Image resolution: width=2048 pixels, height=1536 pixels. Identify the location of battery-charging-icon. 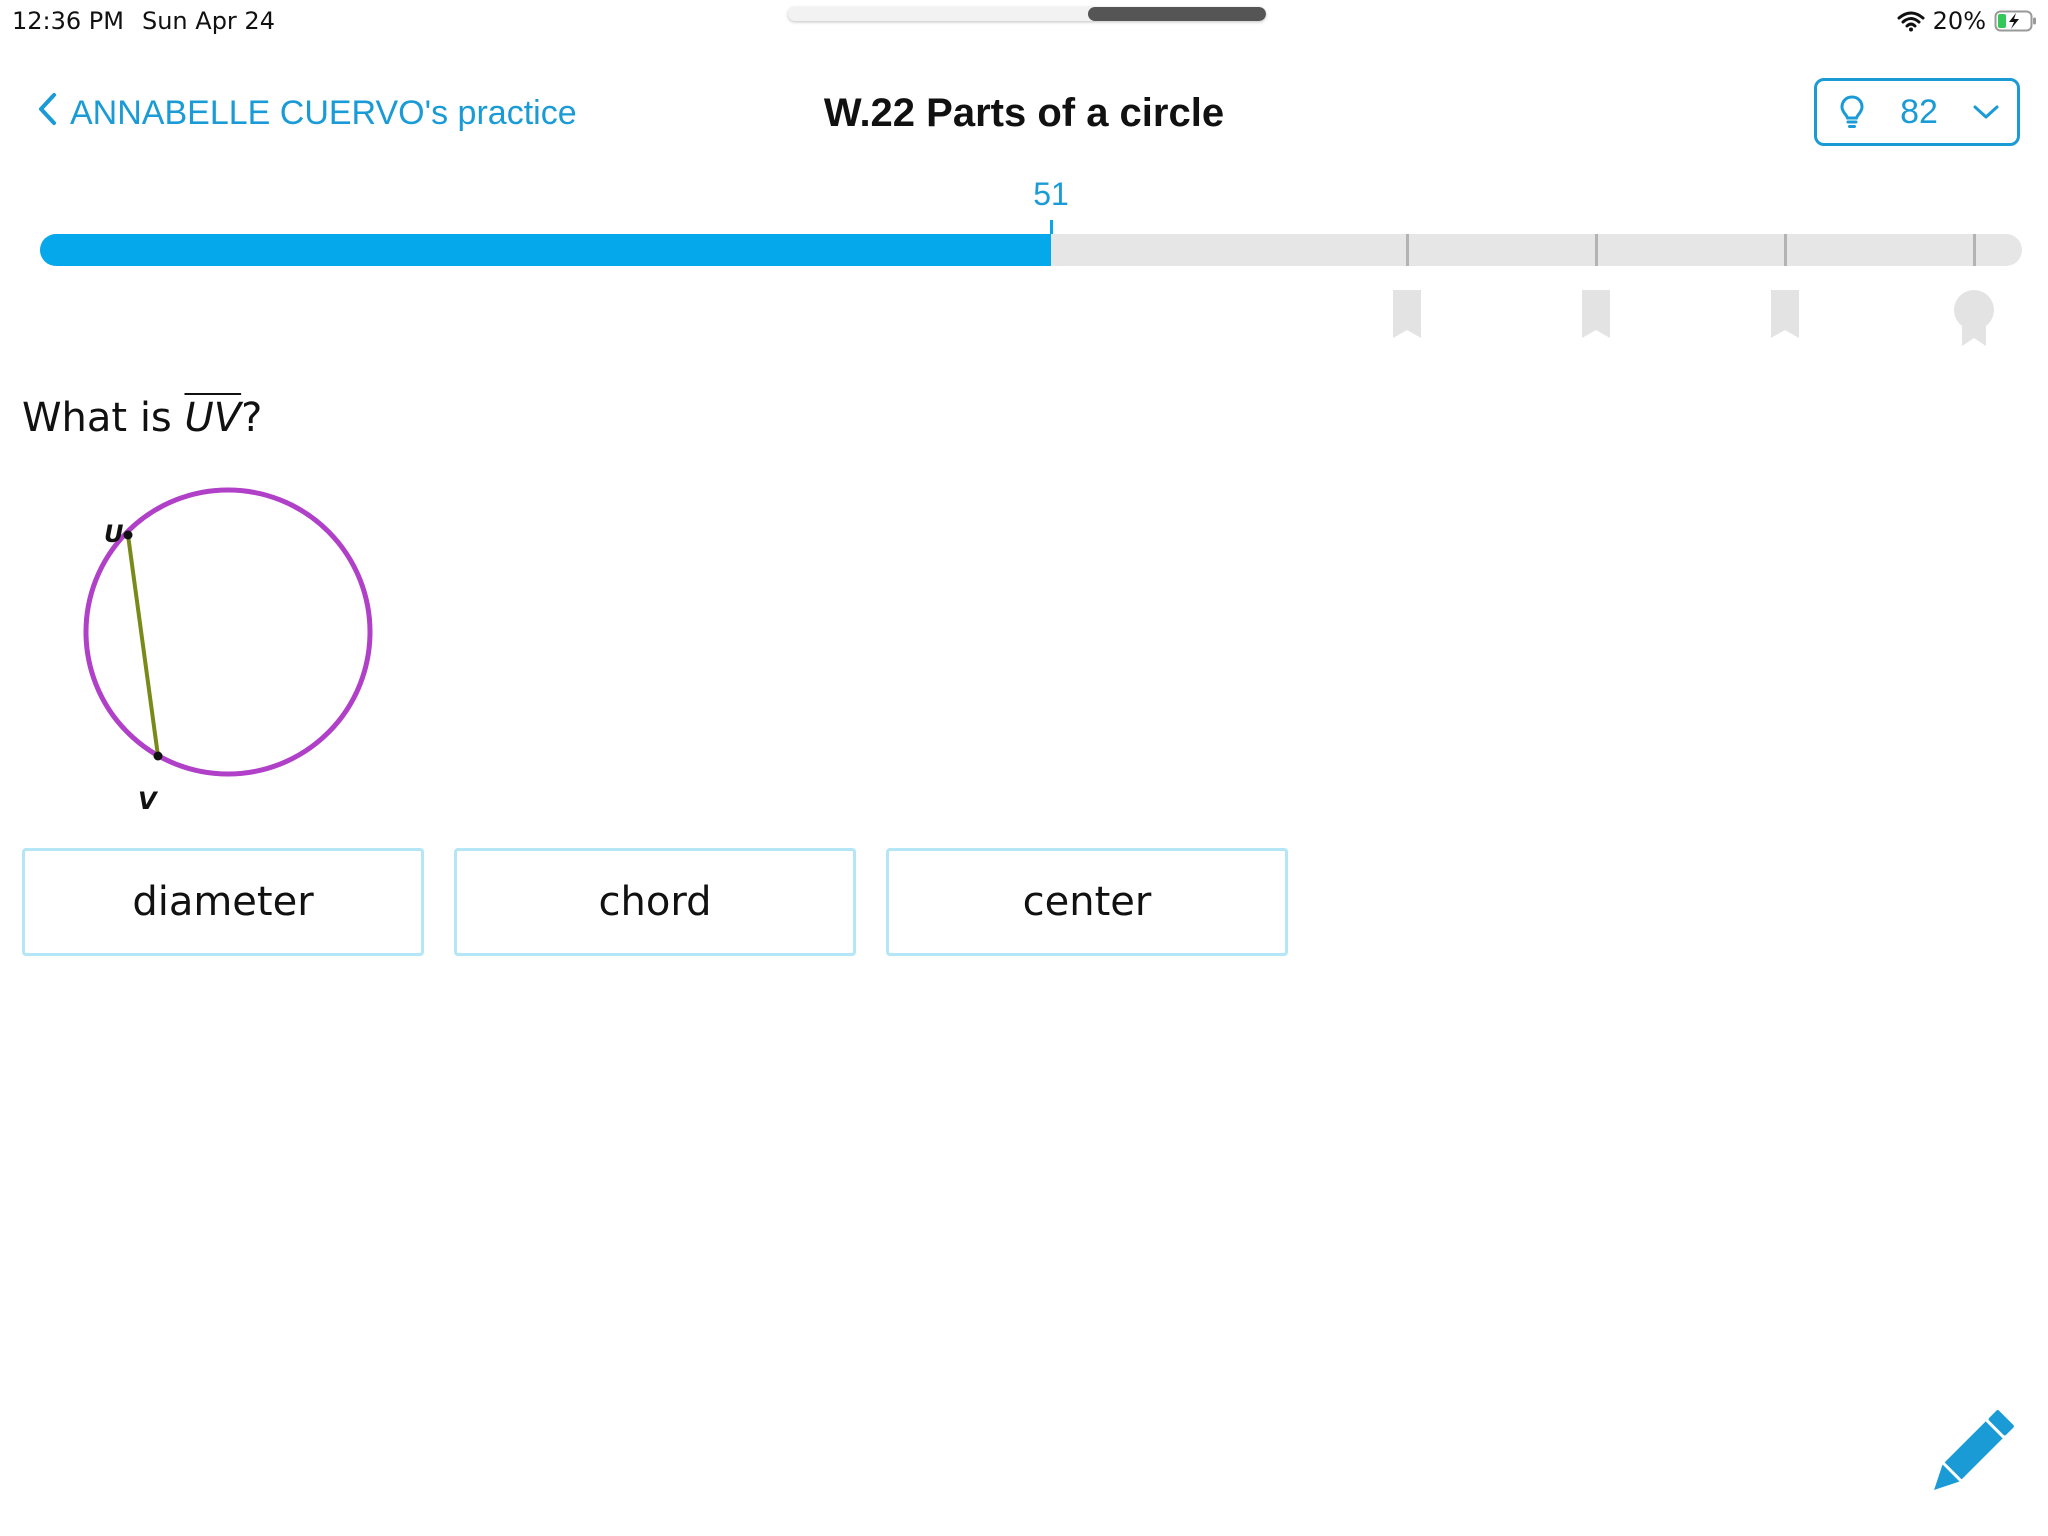
(2016, 21).